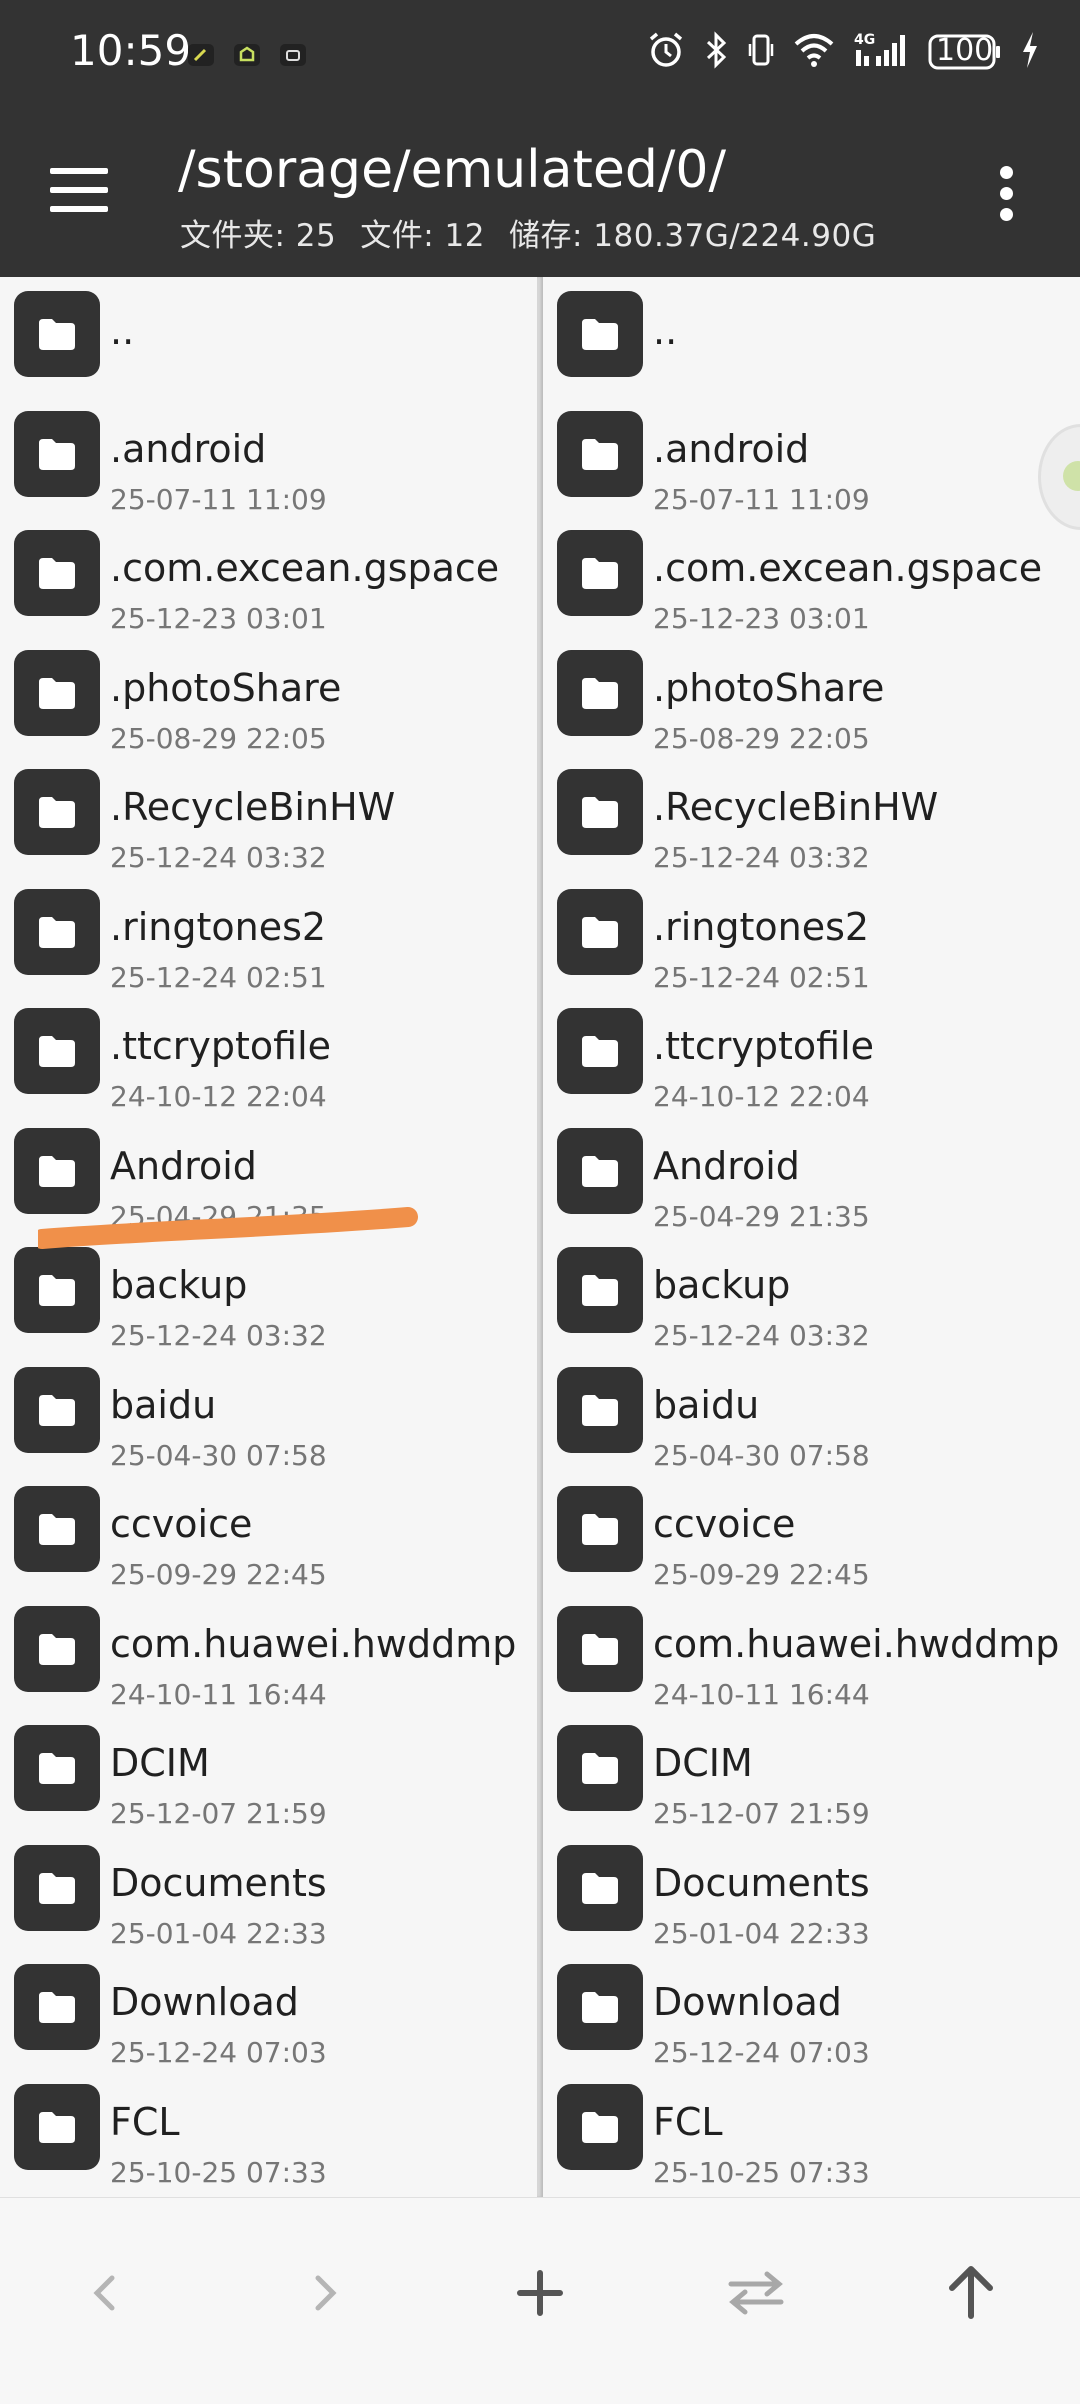 The height and width of the screenshot is (2404, 1080). I want to click on status-bar: 10:59 4G 100, so click(540, 55).